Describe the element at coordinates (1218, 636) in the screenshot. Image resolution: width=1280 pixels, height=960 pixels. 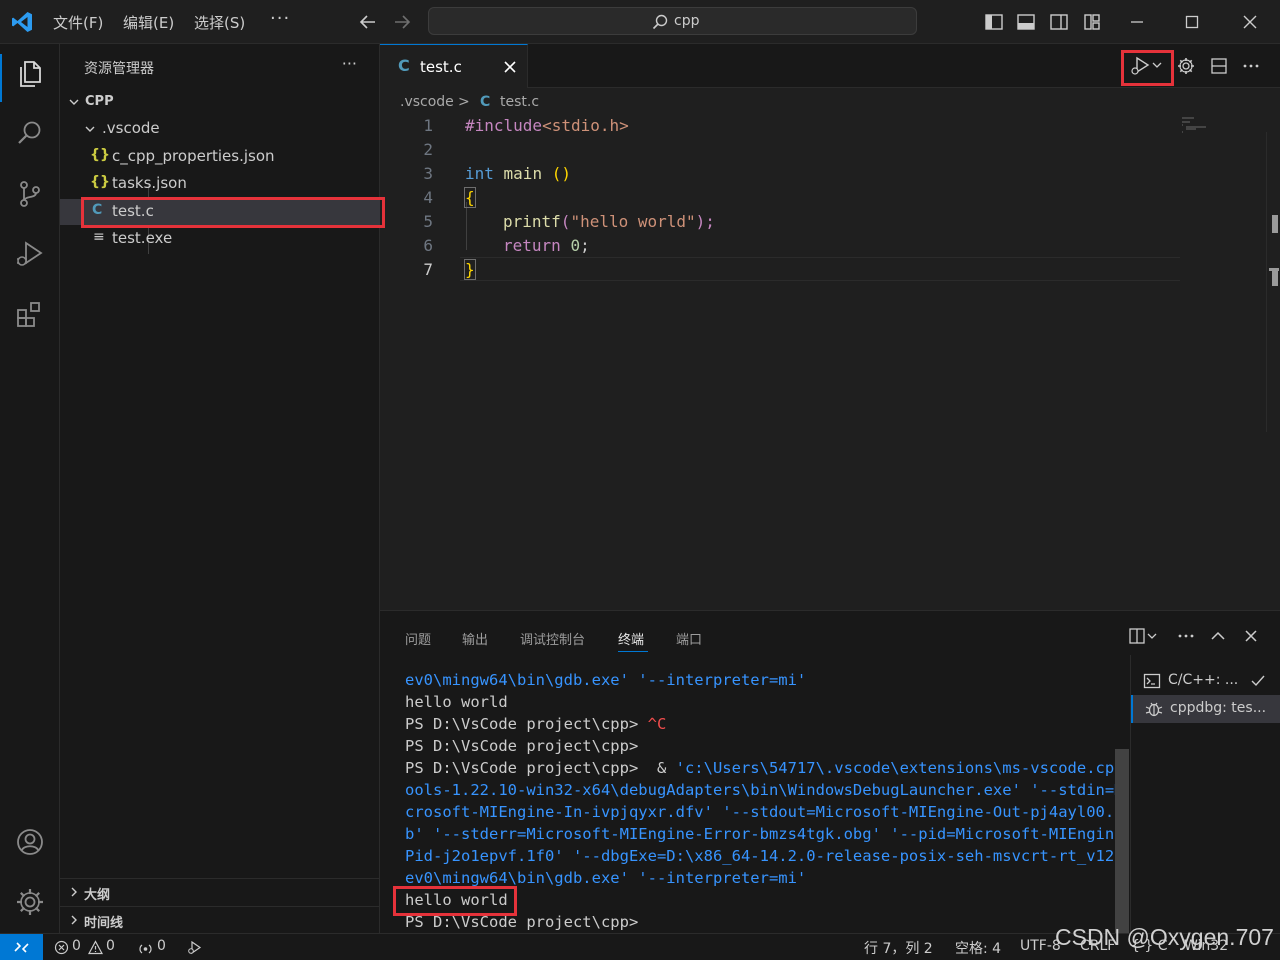
I see `maximize-panel-icon` at that location.